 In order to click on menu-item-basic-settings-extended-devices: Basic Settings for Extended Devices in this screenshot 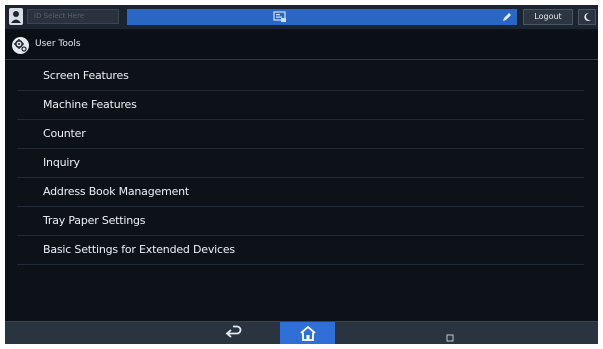, I will do `click(300, 250)`.